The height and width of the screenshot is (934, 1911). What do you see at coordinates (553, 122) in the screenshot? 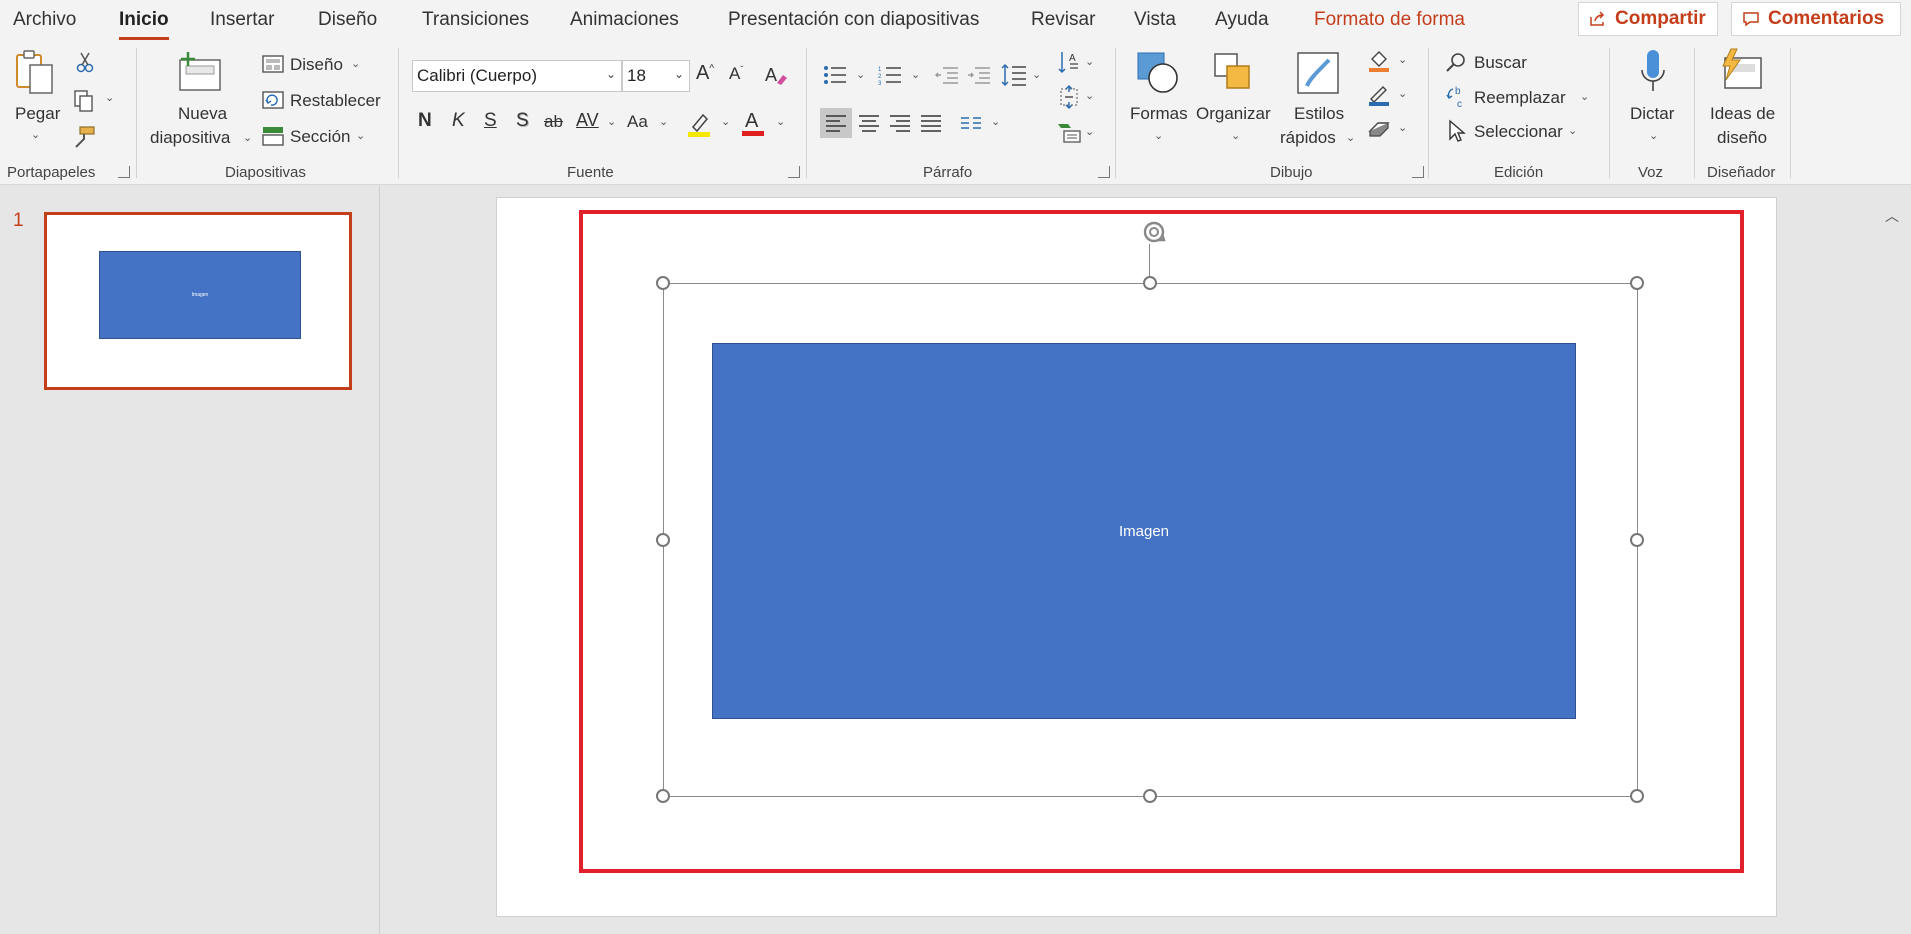
I see `strikethrough-button: ab` at bounding box center [553, 122].